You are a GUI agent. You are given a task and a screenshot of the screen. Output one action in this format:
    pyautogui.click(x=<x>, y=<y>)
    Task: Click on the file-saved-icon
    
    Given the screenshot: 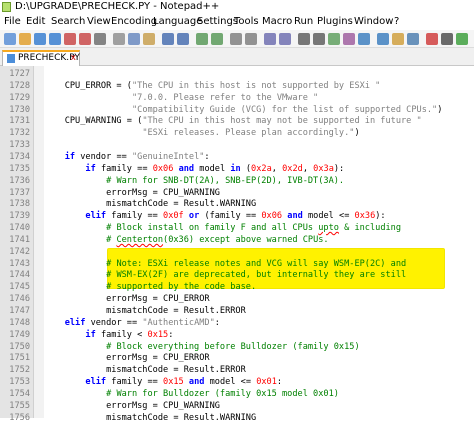 What is the action you would take?
    pyautogui.click(x=11, y=58)
    